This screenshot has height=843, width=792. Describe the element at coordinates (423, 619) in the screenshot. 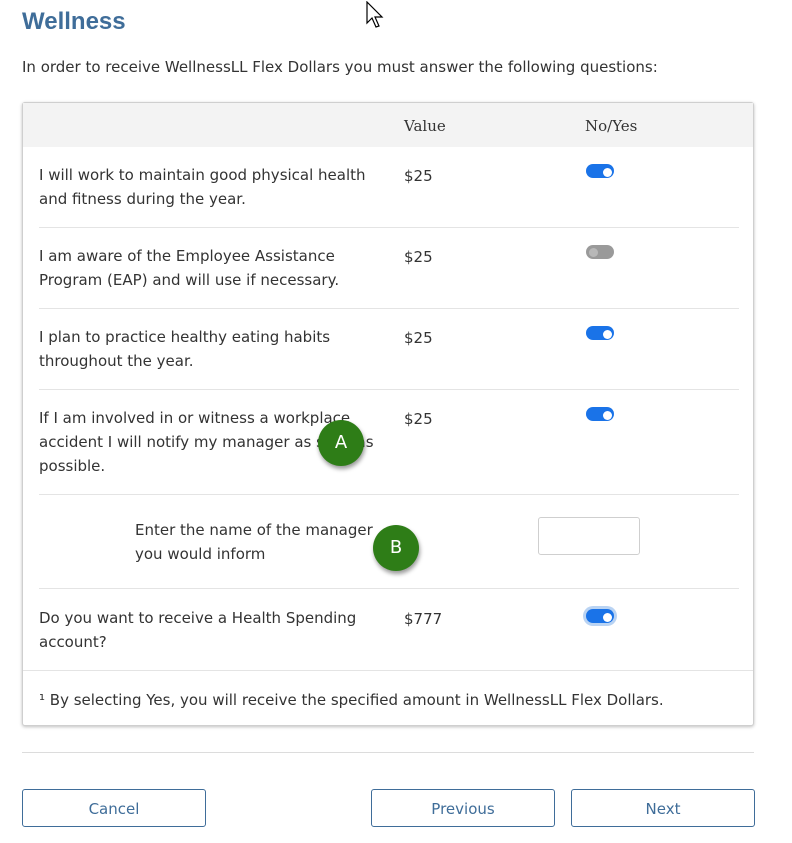

I see `question-value: $777` at that location.